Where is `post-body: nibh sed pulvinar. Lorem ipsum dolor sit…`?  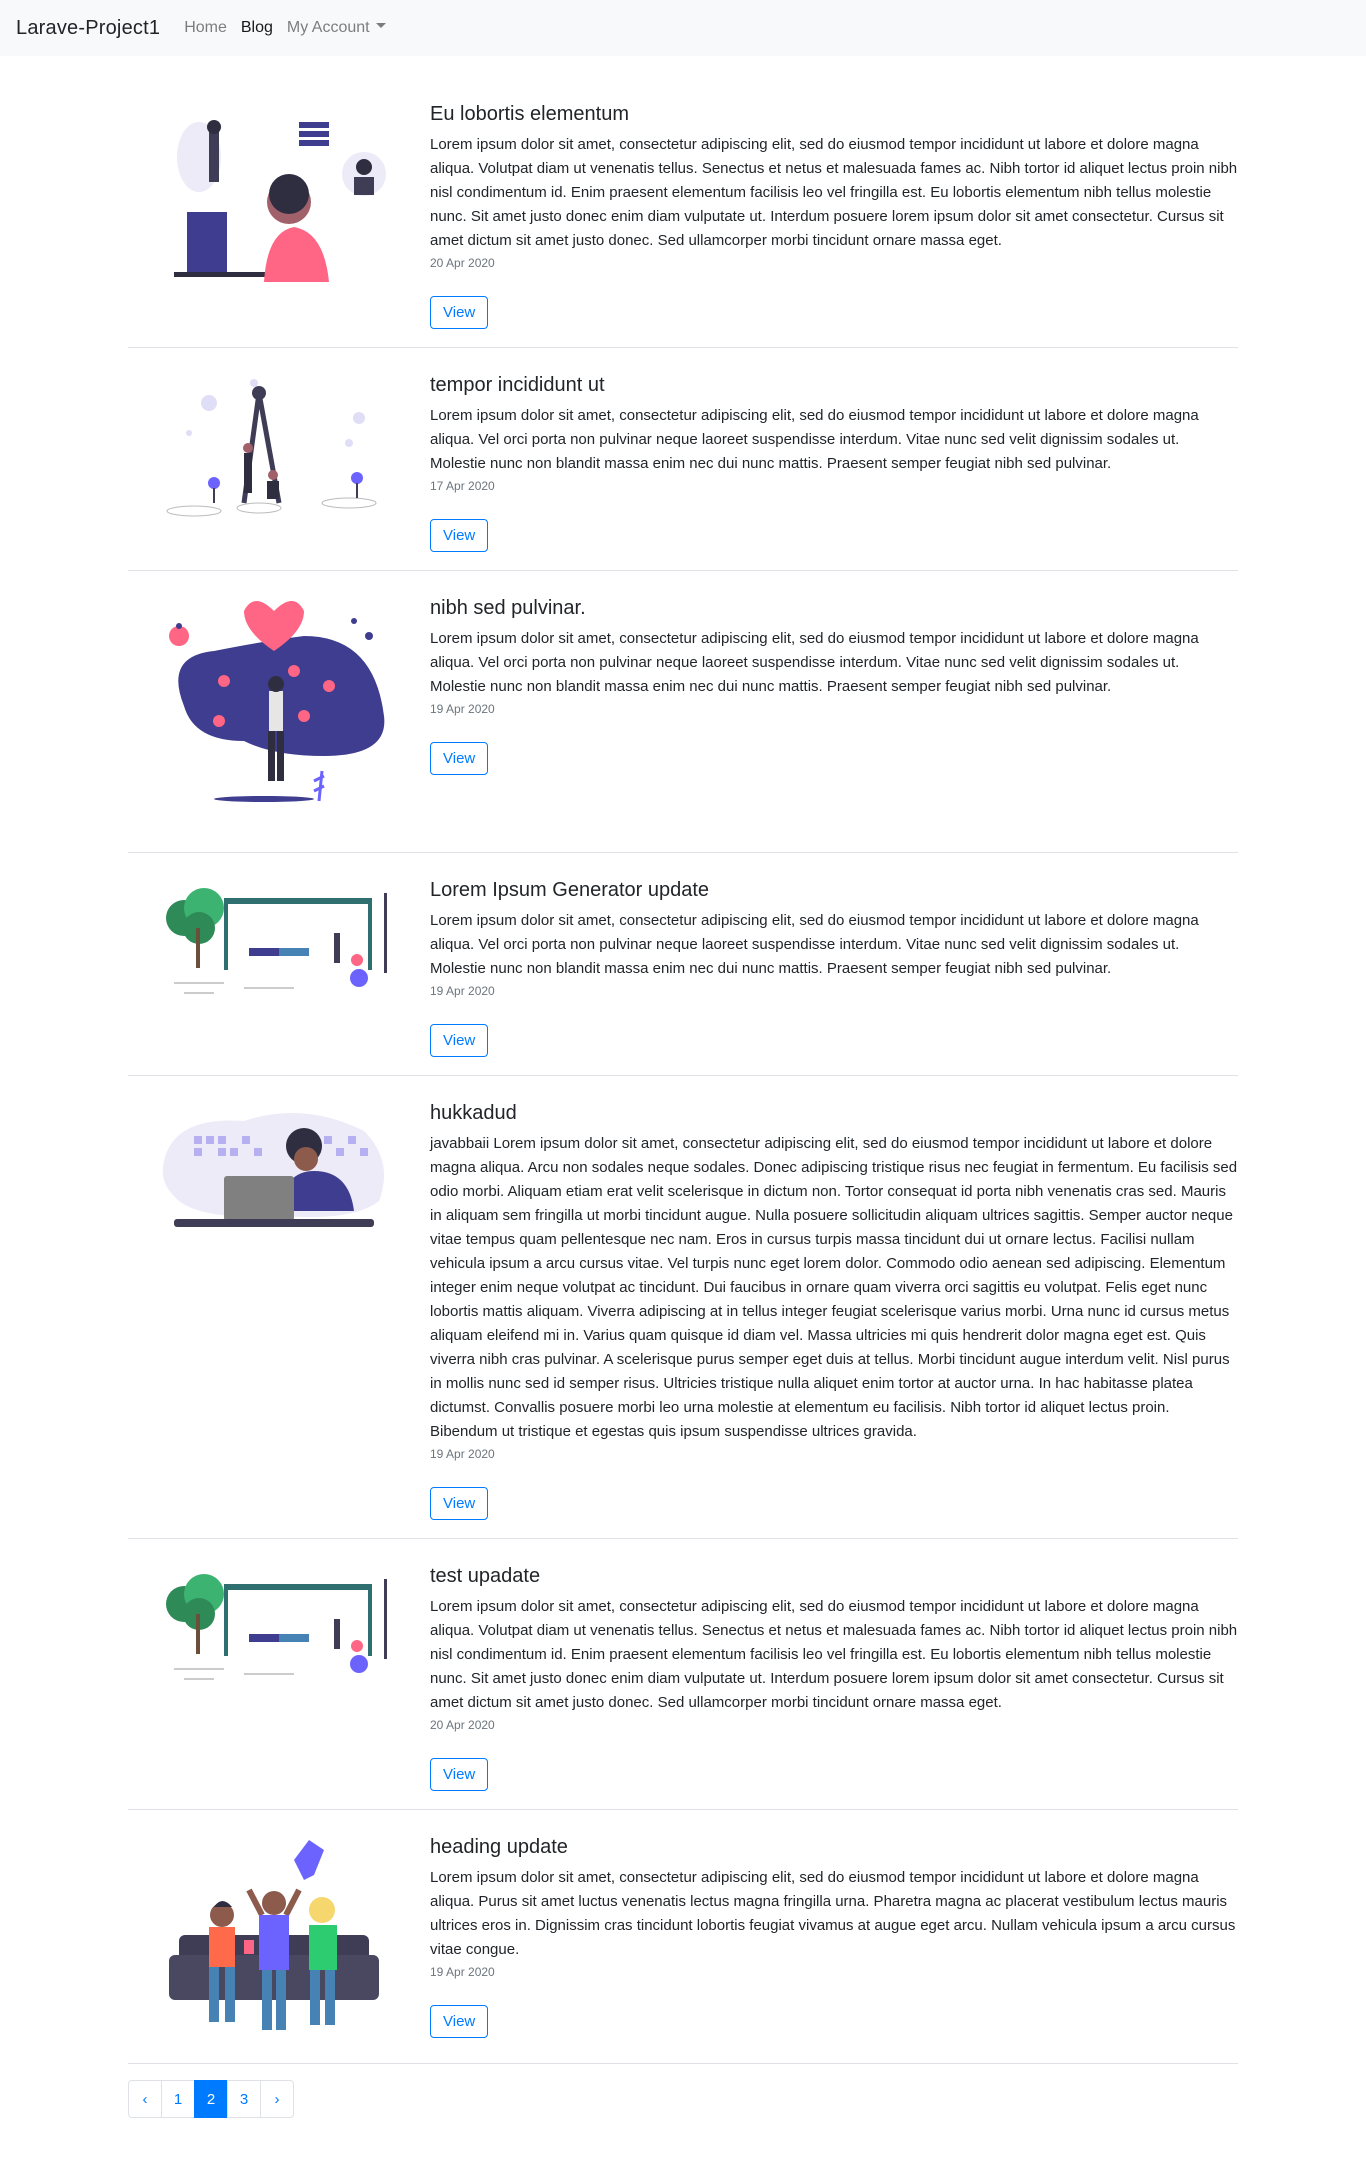 post-body: nibh sed pulvinar. Lorem ipsum dolor sit… is located at coordinates (829, 706).